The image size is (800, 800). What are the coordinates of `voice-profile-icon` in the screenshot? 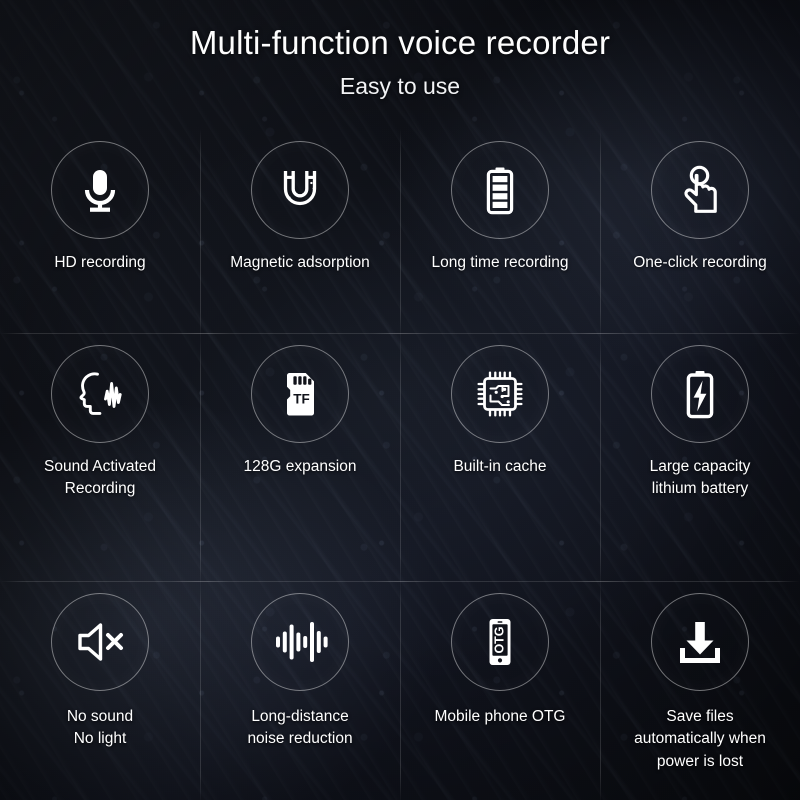 It's located at (100, 394).